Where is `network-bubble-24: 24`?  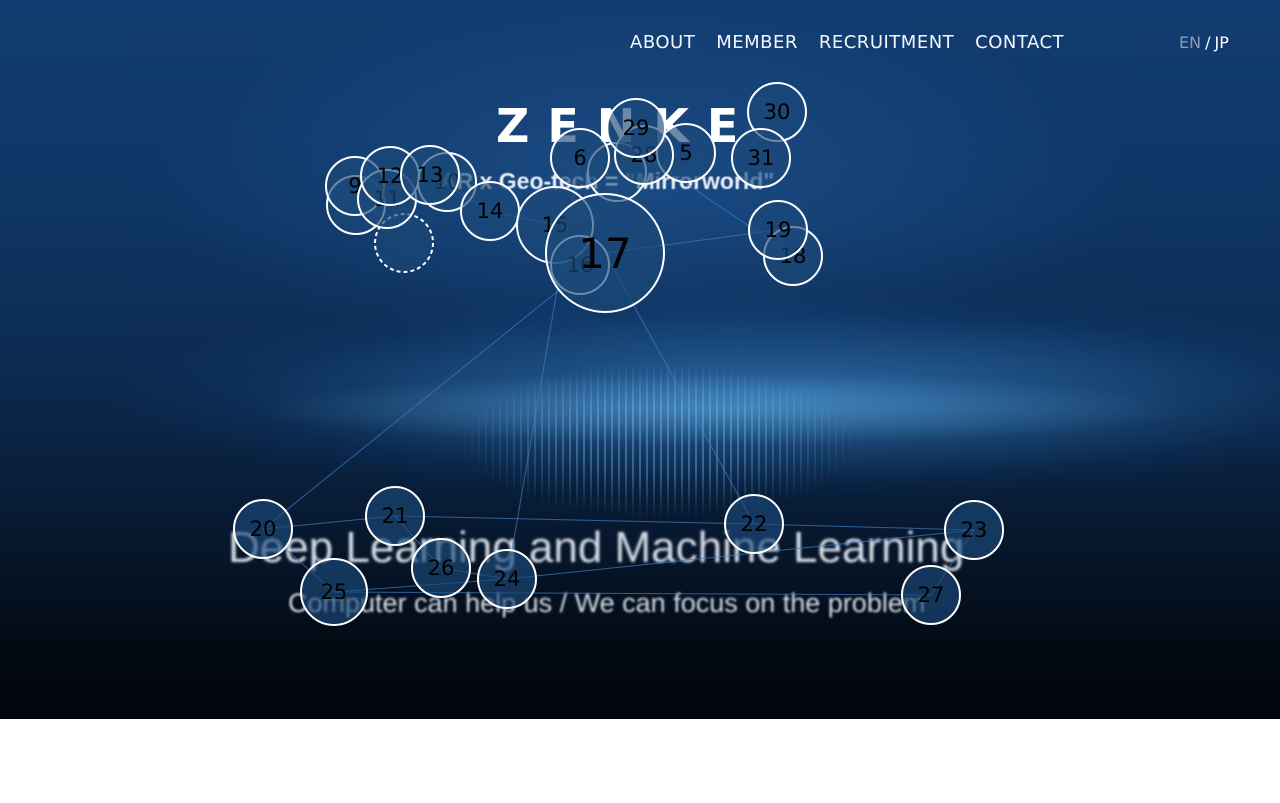 network-bubble-24: 24 is located at coordinates (507, 579).